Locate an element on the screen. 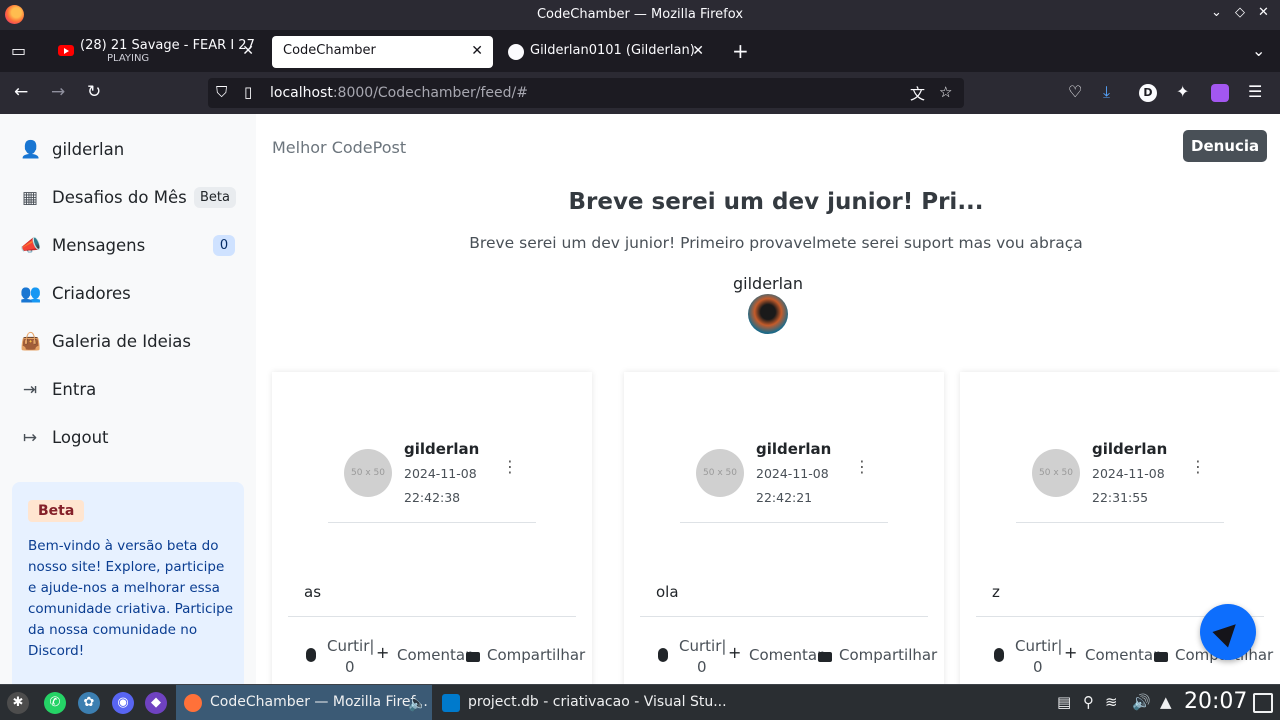 This screenshot has height=720, width=1280. new-tab-button: + is located at coordinates (740, 51).